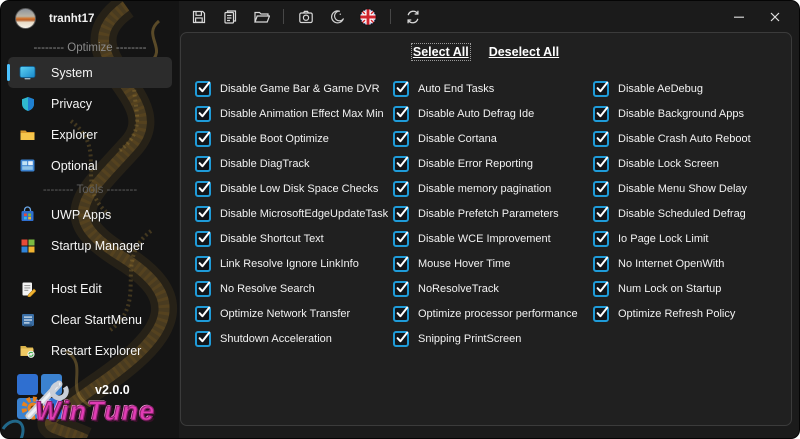 This screenshot has width=800, height=439. I want to click on tweak-checkbox-item: Disable MicrosoftEdgeUpdateTask, so click(294, 213).